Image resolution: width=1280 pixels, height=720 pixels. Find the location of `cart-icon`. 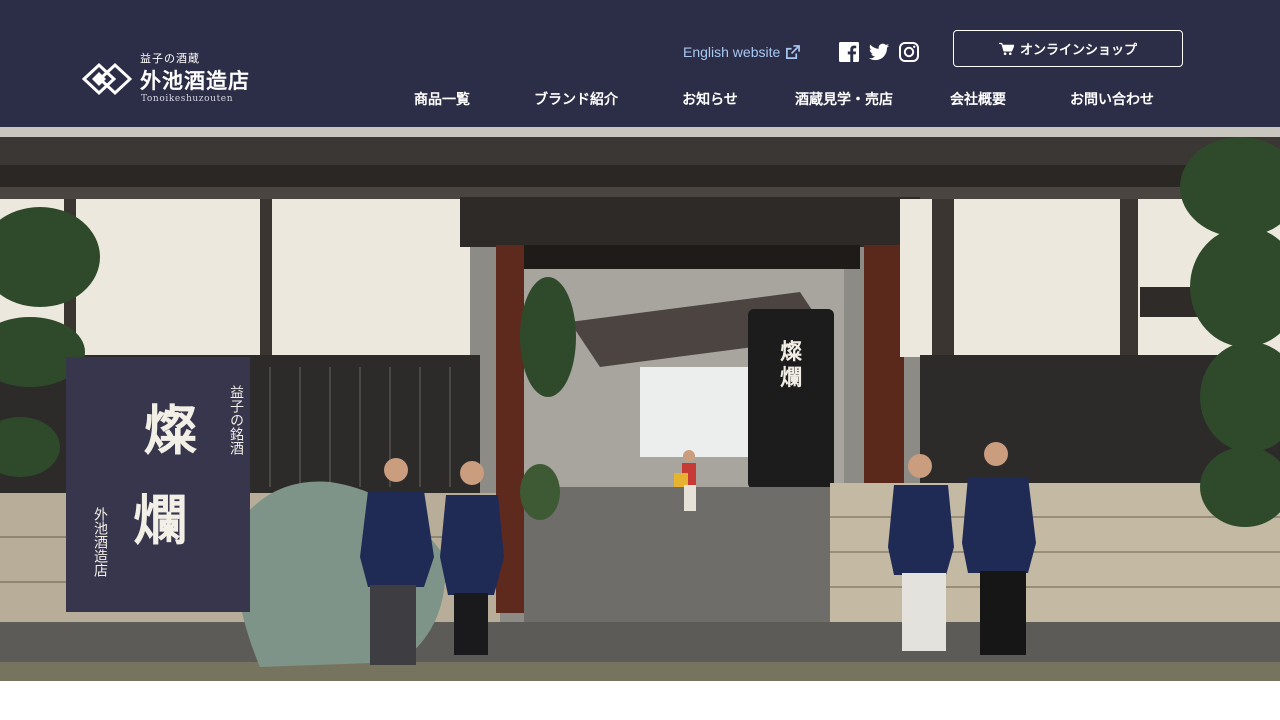

cart-icon is located at coordinates (1006, 48).